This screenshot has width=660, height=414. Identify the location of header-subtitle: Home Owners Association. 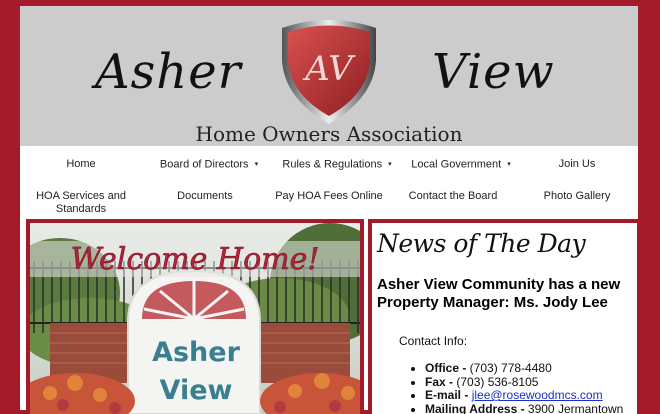
(329, 134).